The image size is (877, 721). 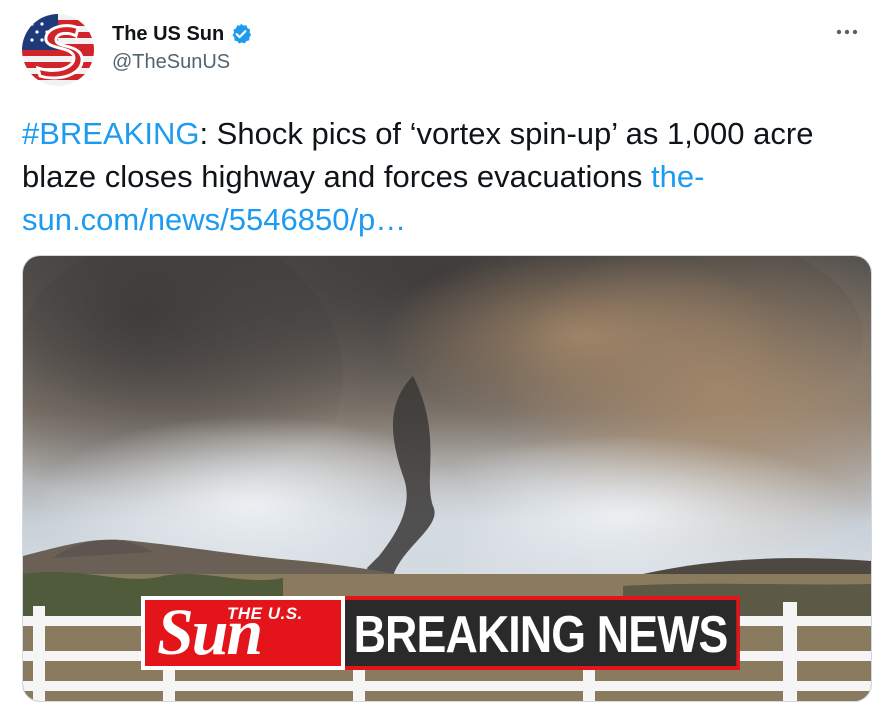 I want to click on display-name: The US Sun, so click(x=168, y=34).